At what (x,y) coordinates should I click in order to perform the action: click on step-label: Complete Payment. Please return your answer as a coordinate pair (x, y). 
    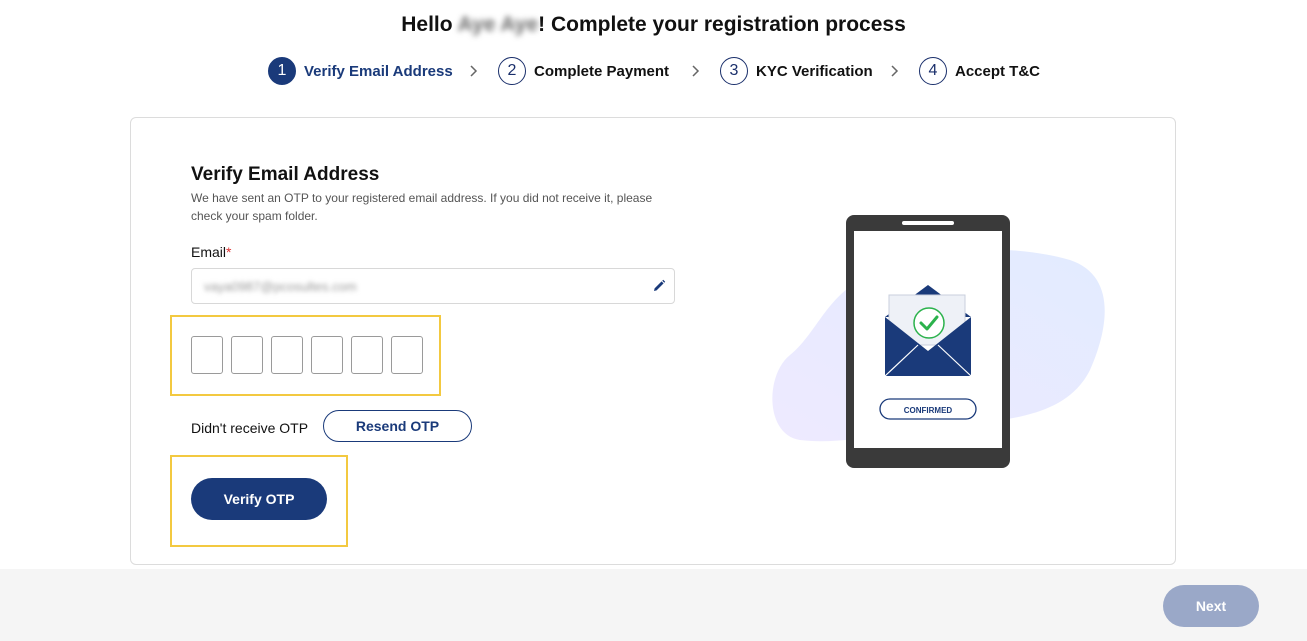
    Looking at the image, I should click on (602, 71).